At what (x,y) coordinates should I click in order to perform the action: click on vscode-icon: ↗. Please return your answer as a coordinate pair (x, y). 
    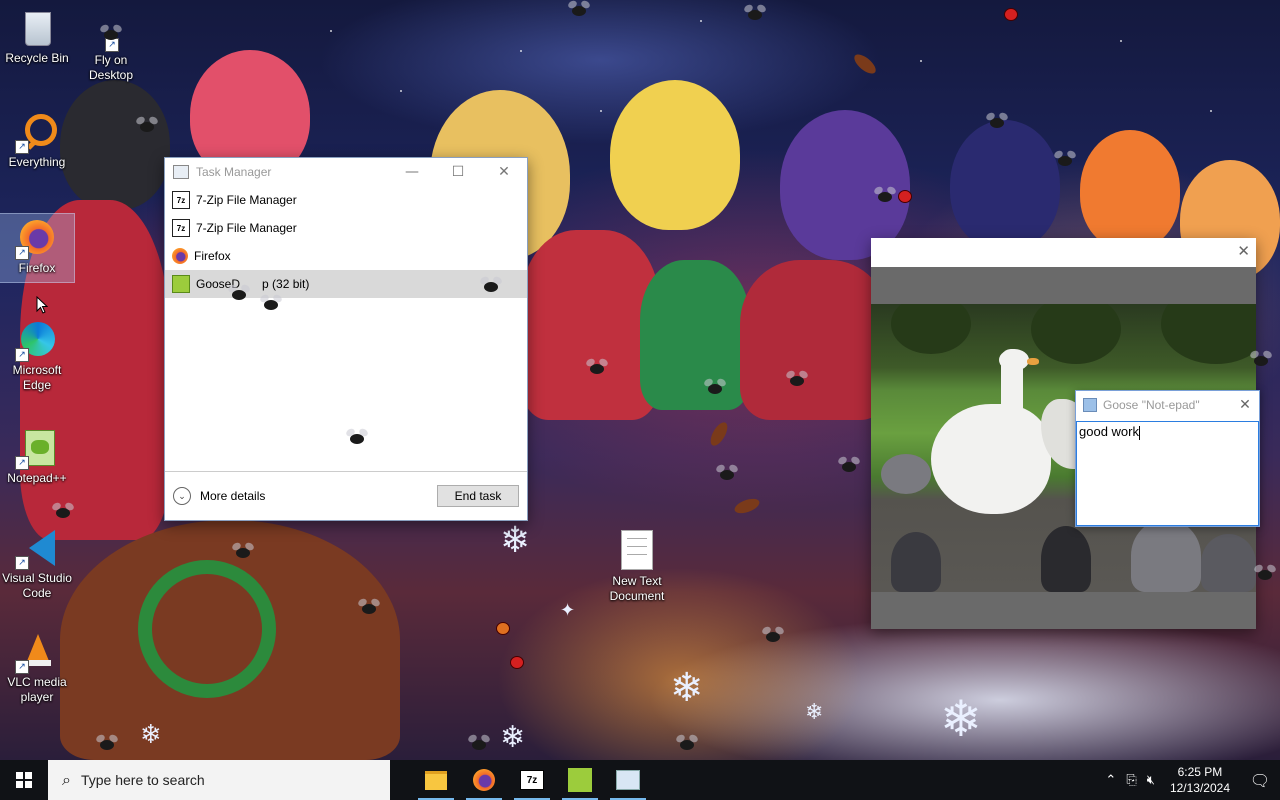
    Looking at the image, I should click on (36, 549).